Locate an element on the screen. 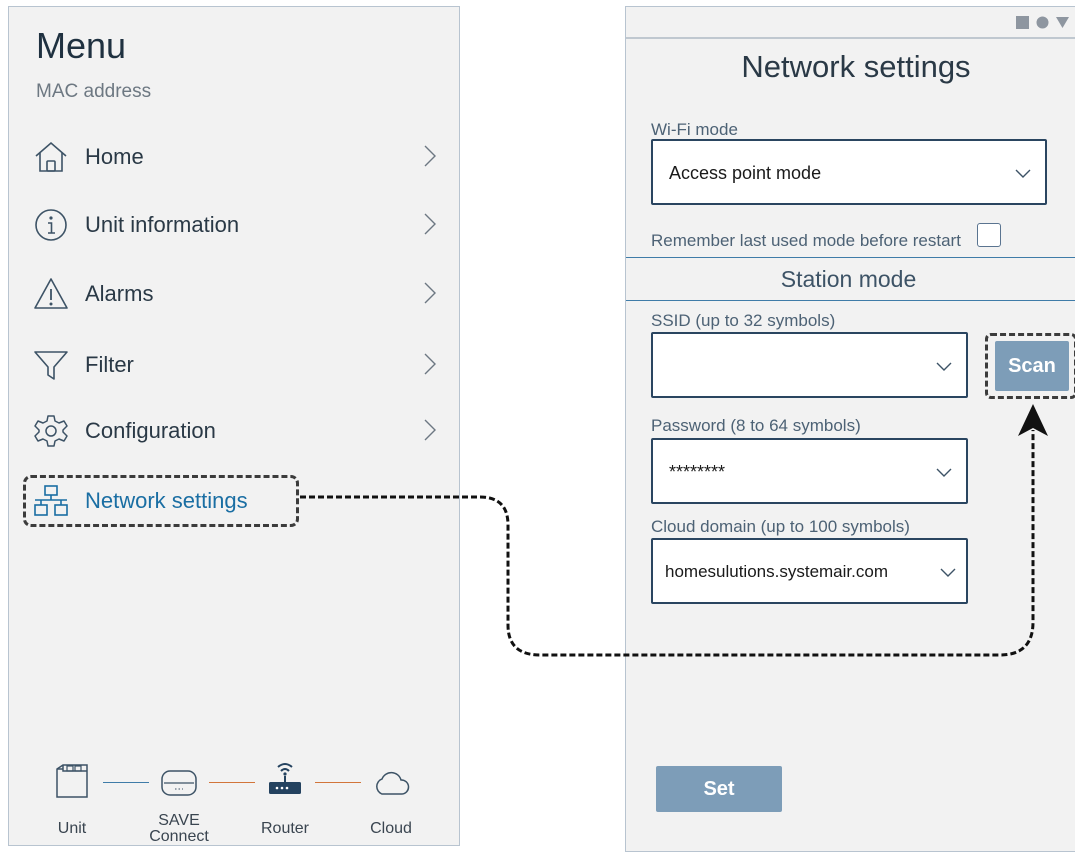 The image size is (1075, 852). sidebar-item-label: Home is located at coordinates (114, 156).